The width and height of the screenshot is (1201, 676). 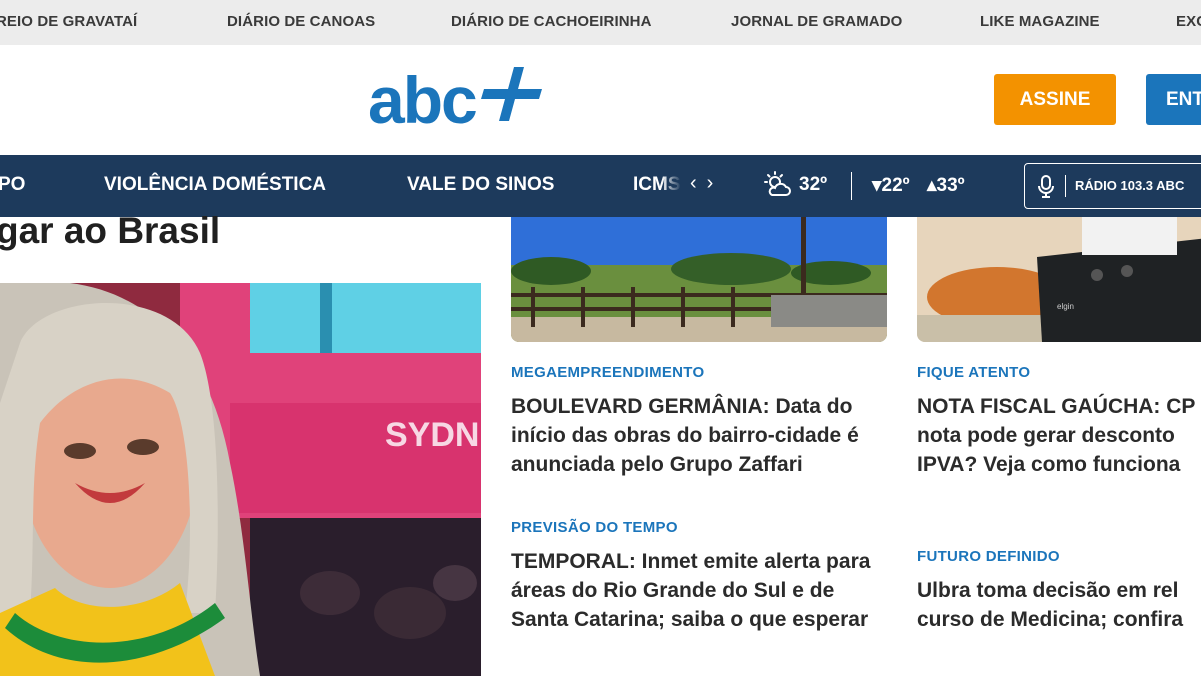 I want to click on partner-link-gravatai: REIO DE GRAVATAÍ, so click(x=68, y=21).